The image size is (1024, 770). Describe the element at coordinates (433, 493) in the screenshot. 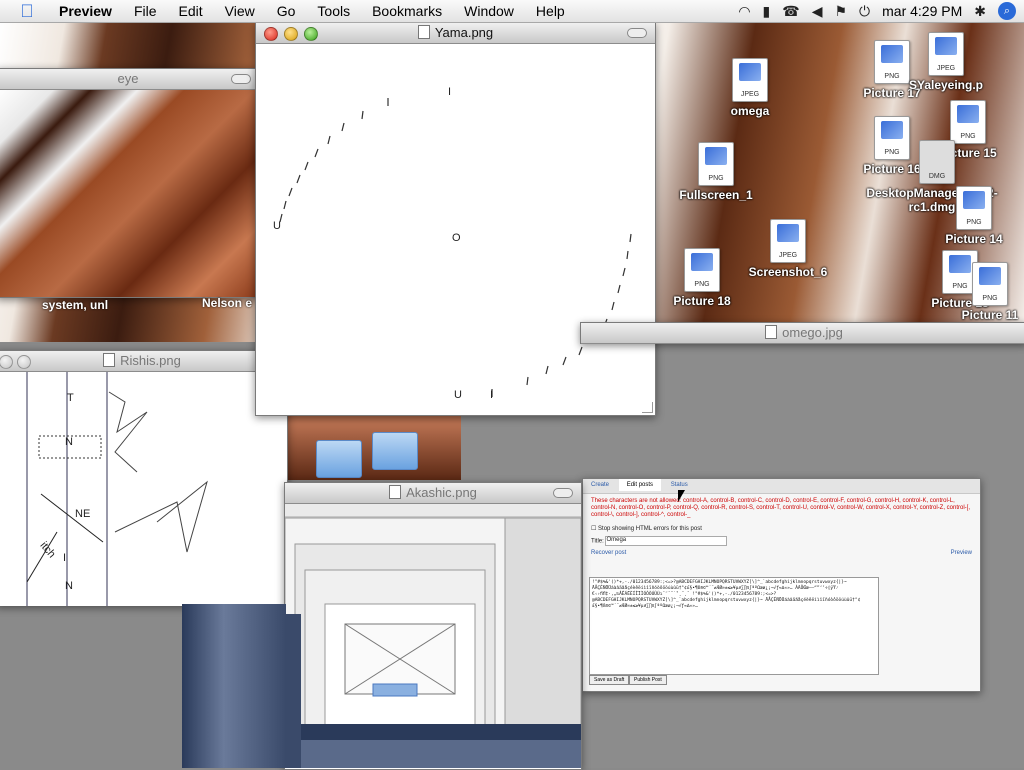

I see `window-titlebar: Akashic.png` at that location.